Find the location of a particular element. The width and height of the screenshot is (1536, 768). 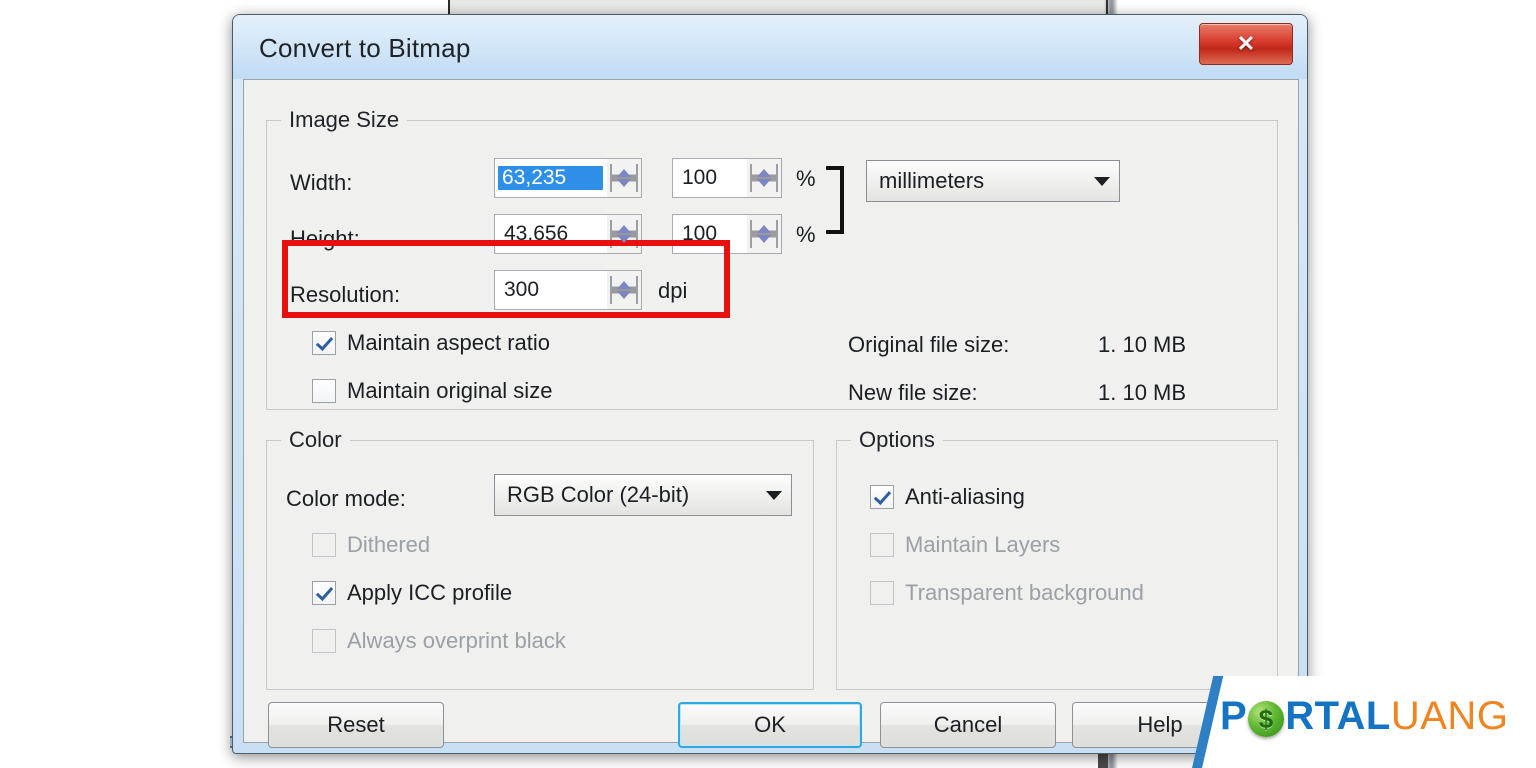

watermark-letter-p: P is located at coordinates (1234, 716).